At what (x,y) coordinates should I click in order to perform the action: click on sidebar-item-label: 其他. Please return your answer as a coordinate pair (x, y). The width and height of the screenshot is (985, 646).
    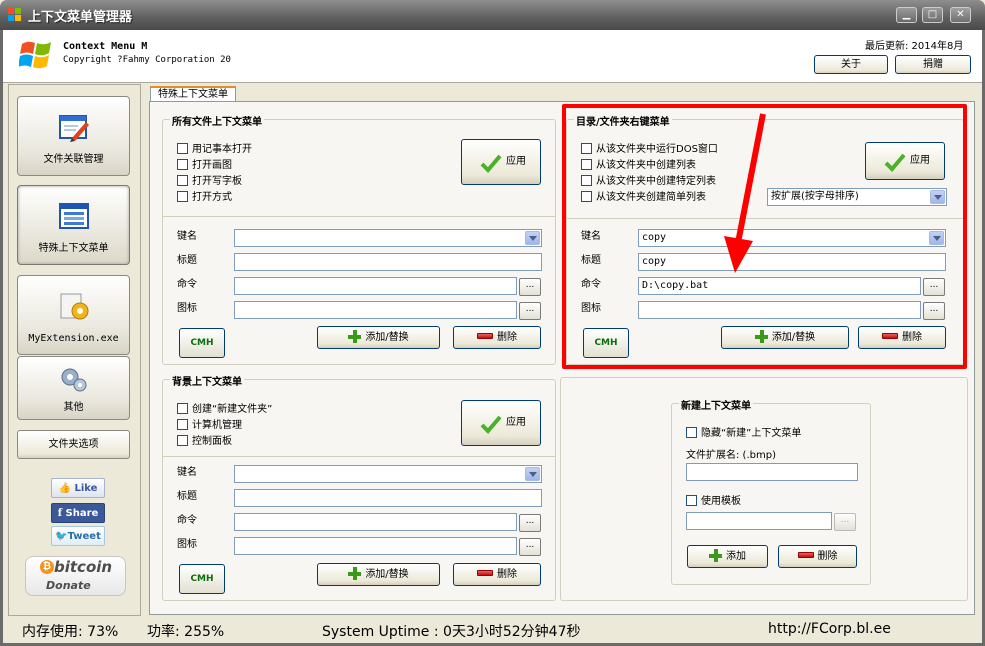
    Looking at the image, I should click on (73, 407).